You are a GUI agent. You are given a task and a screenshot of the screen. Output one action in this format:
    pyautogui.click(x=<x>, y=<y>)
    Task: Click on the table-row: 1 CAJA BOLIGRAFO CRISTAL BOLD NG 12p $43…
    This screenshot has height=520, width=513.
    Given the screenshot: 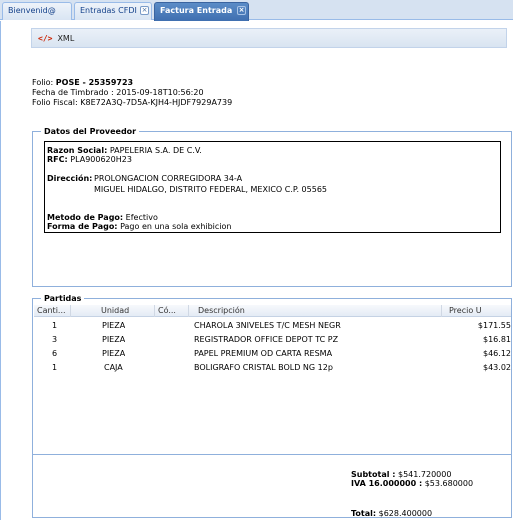 What is the action you would take?
    pyautogui.click(x=272, y=368)
    